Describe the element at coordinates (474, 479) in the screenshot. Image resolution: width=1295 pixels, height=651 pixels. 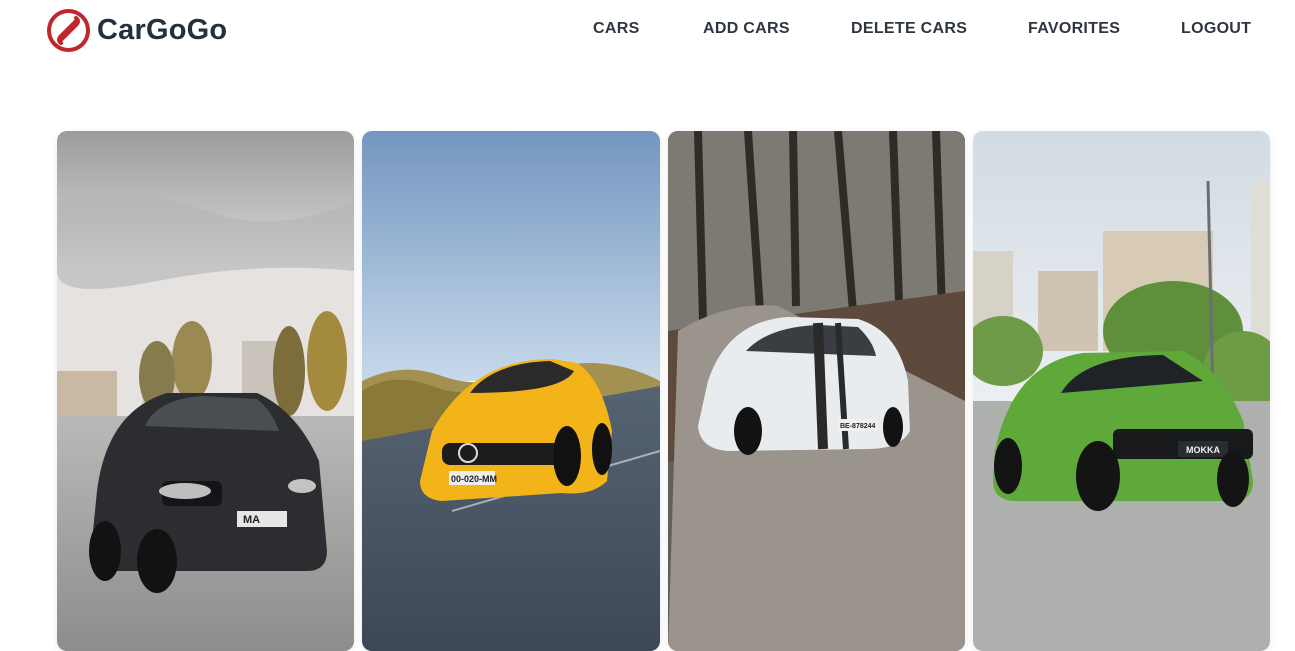
I see `license-plate: 00-020-MM` at that location.